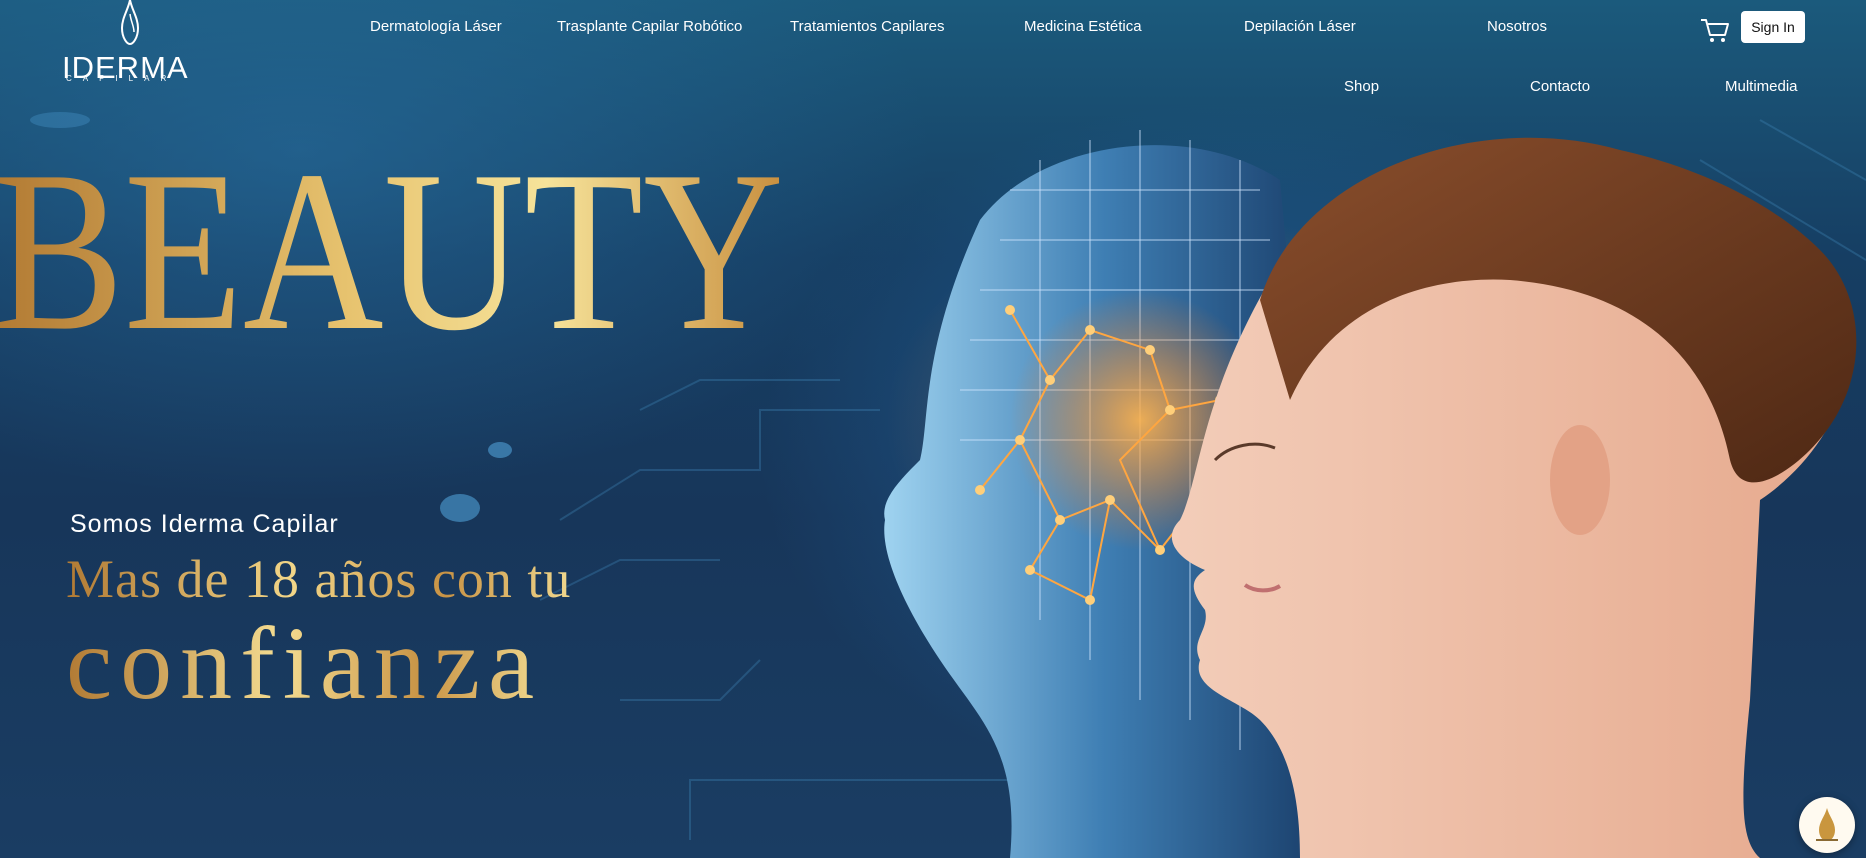 Image resolution: width=1866 pixels, height=858 pixels. I want to click on cart-icon, so click(1715, 31).